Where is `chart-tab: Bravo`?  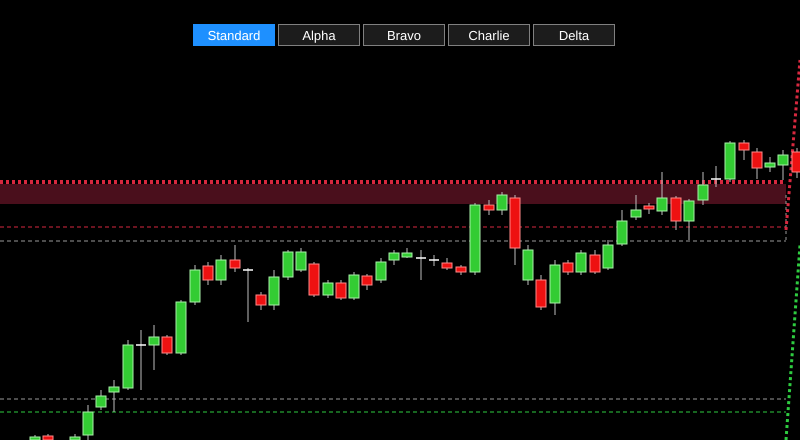
chart-tab: Bravo is located at coordinates (404, 35).